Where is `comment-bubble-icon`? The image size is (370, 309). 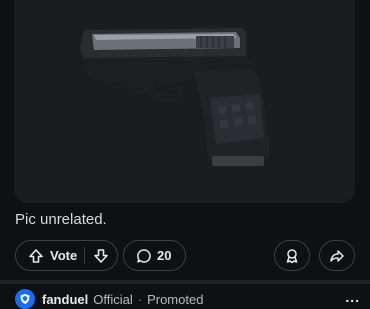
comment-bubble-icon is located at coordinates (144, 256).